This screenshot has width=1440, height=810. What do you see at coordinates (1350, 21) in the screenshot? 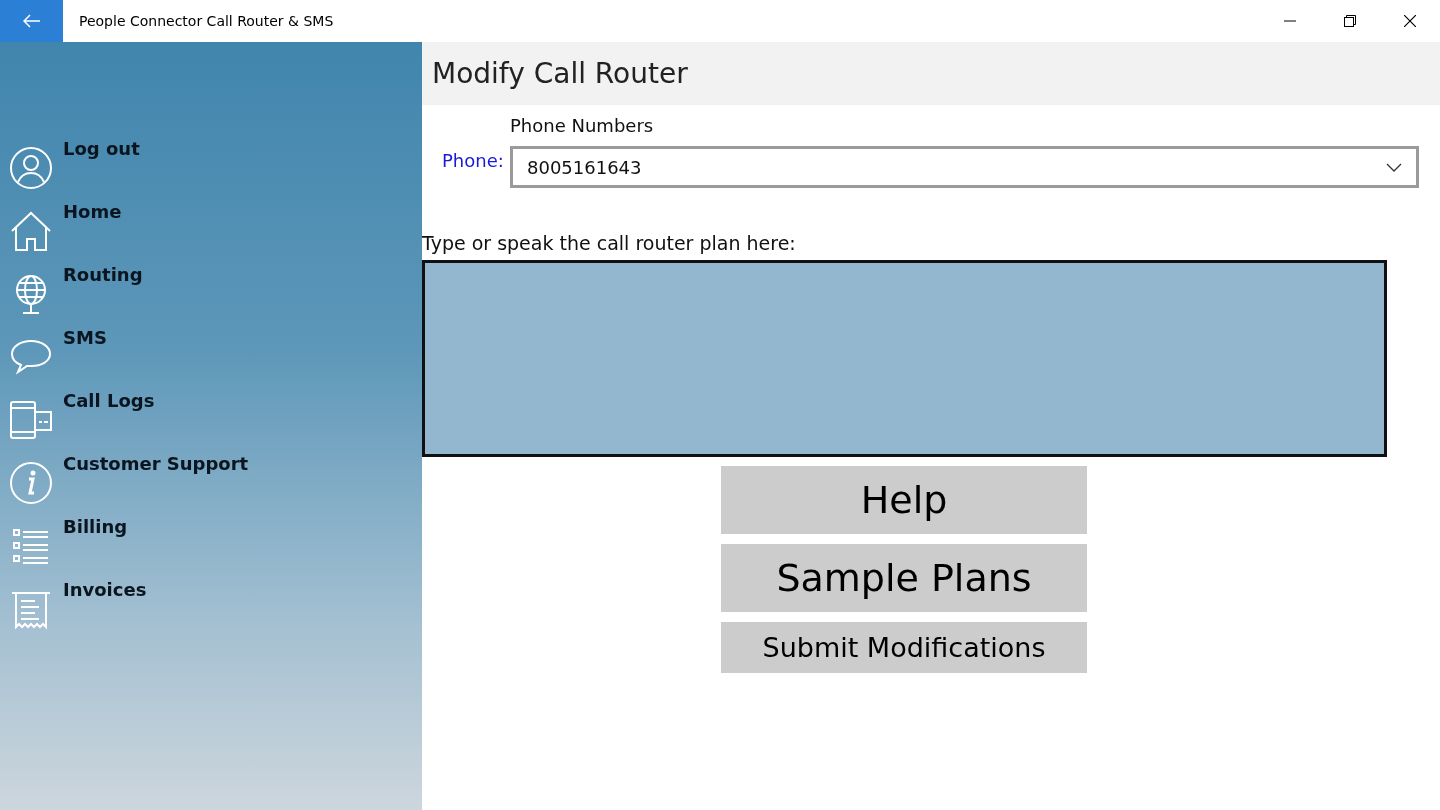
I see `maximize-icon` at bounding box center [1350, 21].